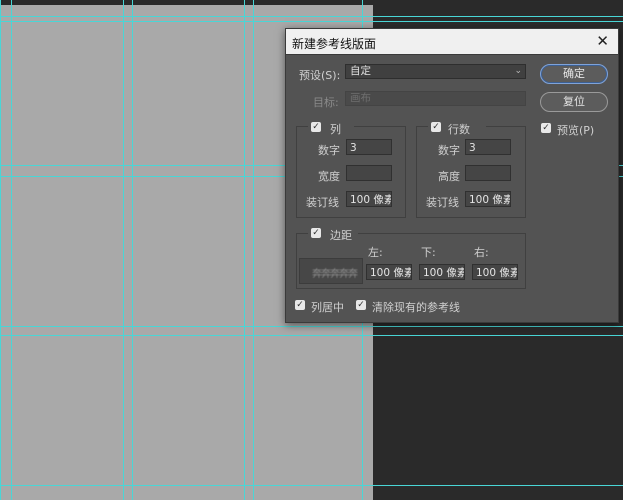  I want to click on target-value: 画布, so click(360, 98).